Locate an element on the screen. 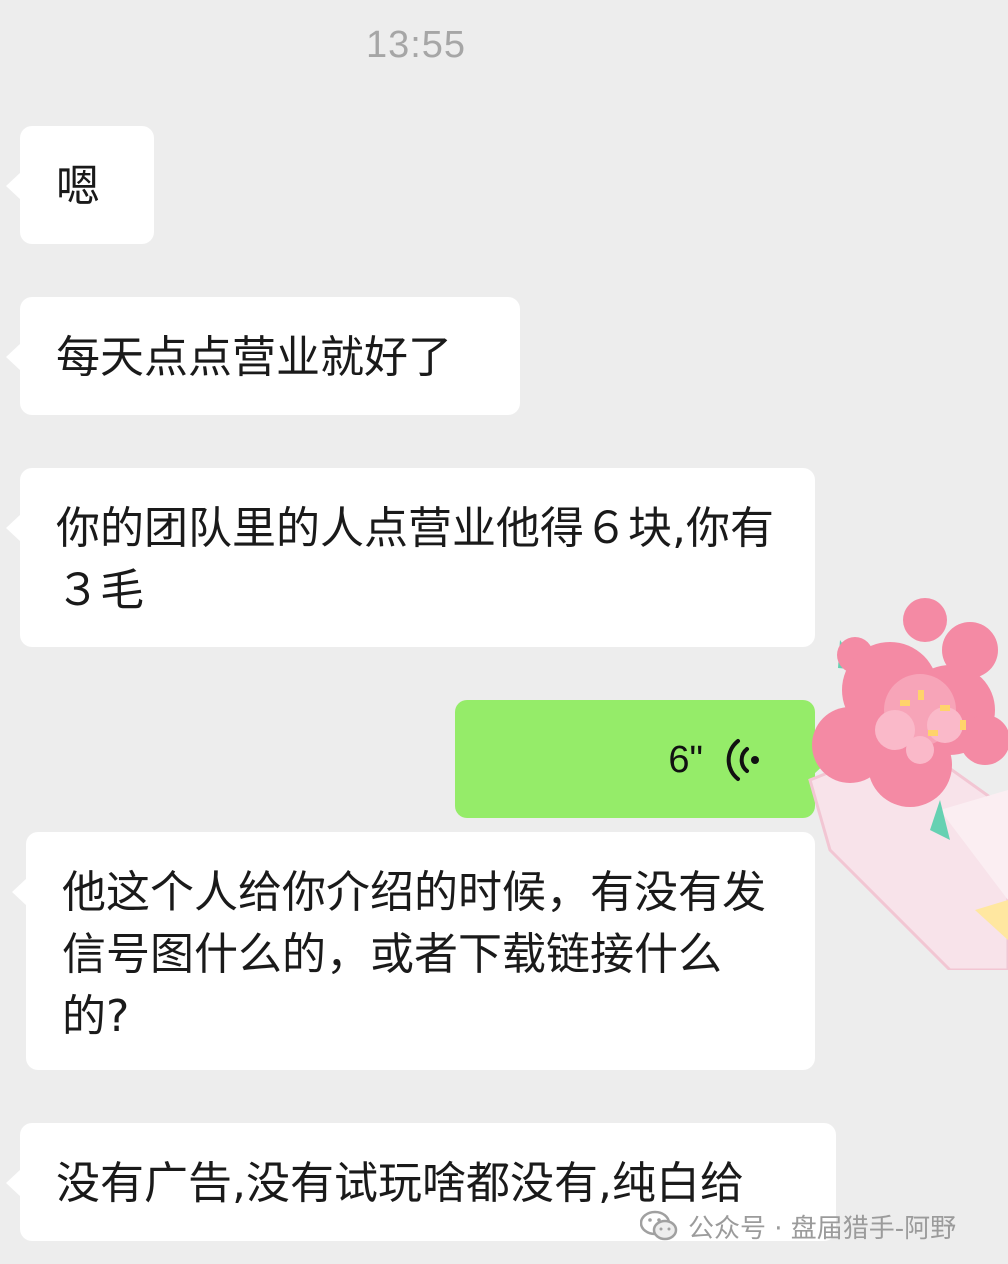 This screenshot has width=1008, height=1264. message-text: 每天点点营业就好了 is located at coordinates (254, 357).